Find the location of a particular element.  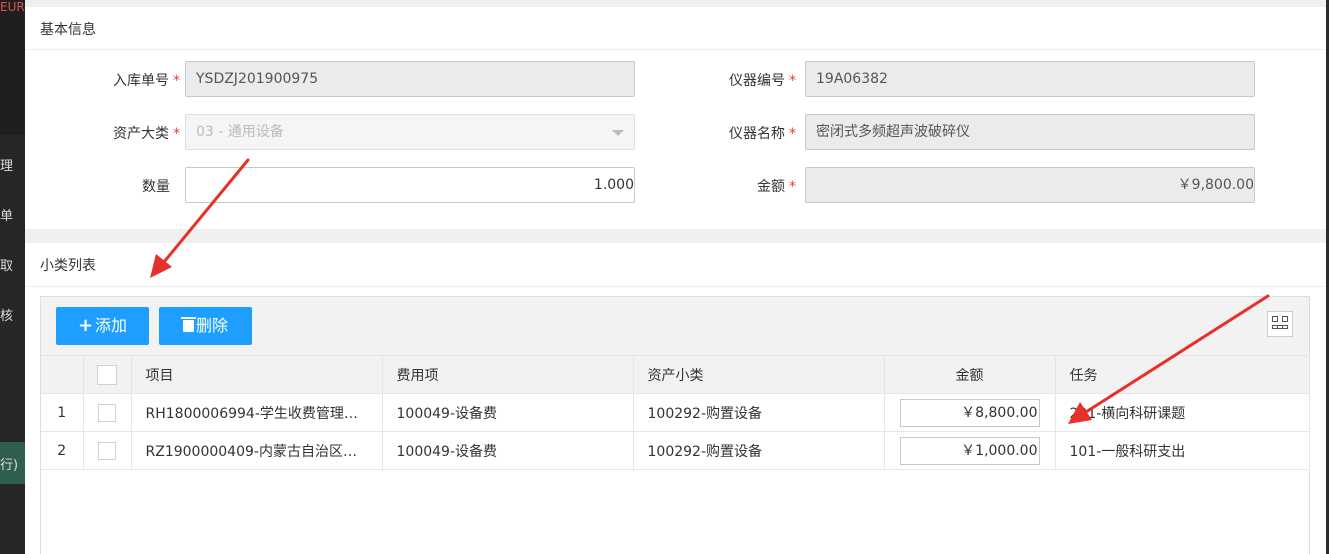

amount-label: 金额 * is located at coordinates (776, 187).